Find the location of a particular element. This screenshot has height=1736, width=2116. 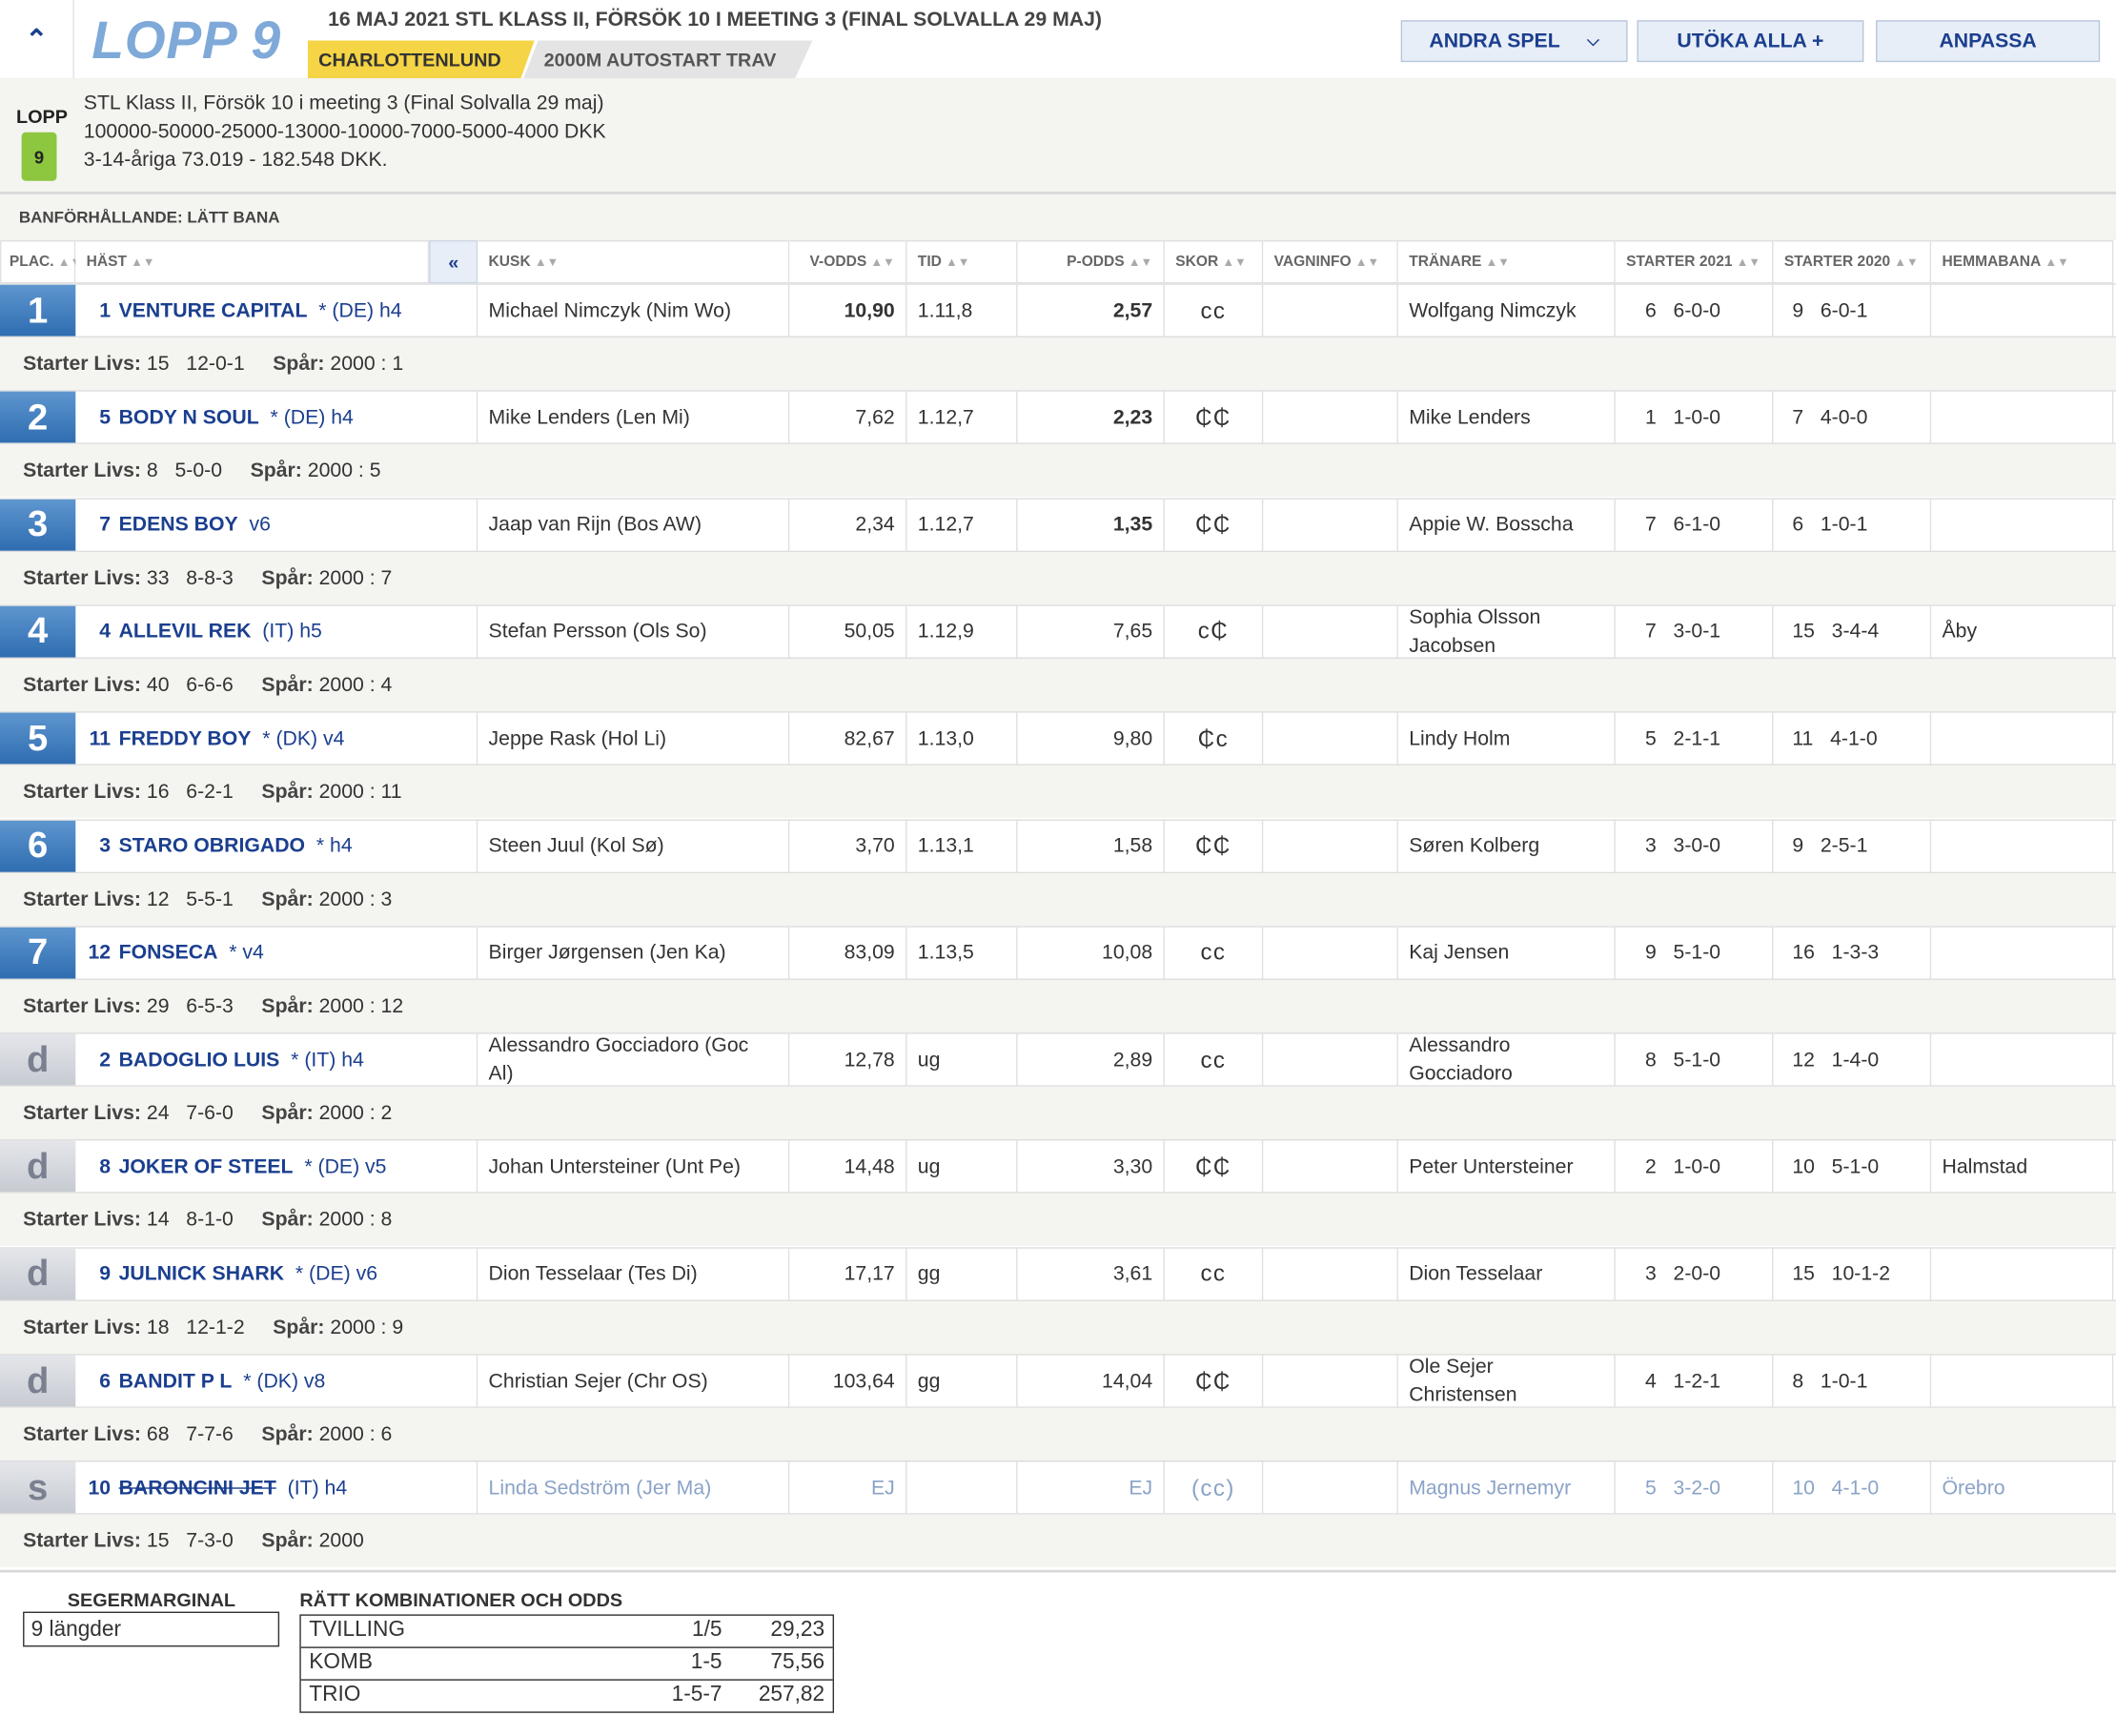

livs-count: 68 is located at coordinates (158, 1434).